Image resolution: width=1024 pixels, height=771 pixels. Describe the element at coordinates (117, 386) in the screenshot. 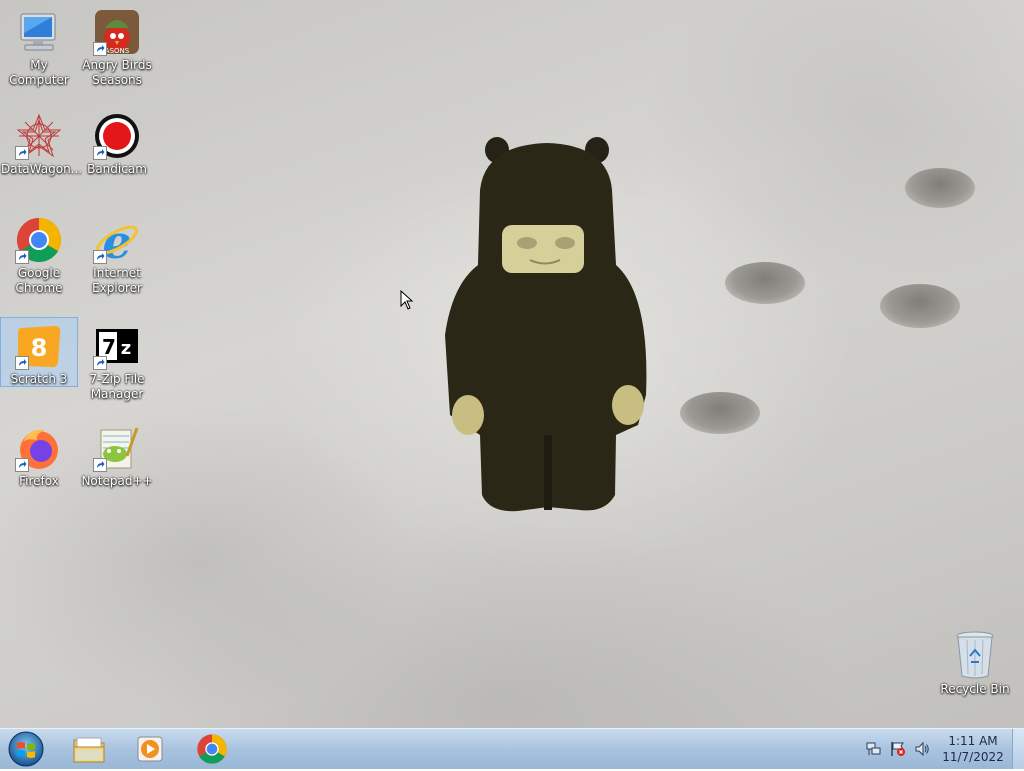

I see `desktop-icon-label: 7-Zip File Manager` at that location.